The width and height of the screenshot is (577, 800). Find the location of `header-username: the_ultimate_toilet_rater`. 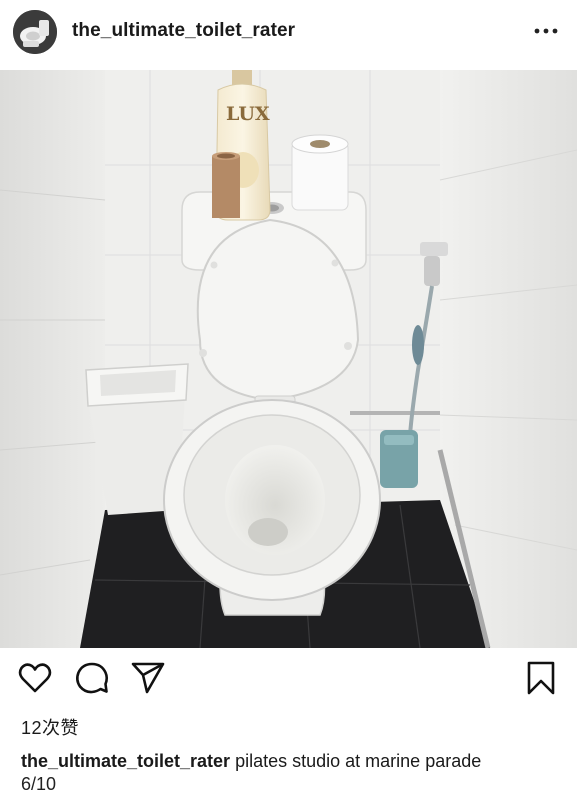

header-username: the_ultimate_toilet_rater is located at coordinates (183, 31).